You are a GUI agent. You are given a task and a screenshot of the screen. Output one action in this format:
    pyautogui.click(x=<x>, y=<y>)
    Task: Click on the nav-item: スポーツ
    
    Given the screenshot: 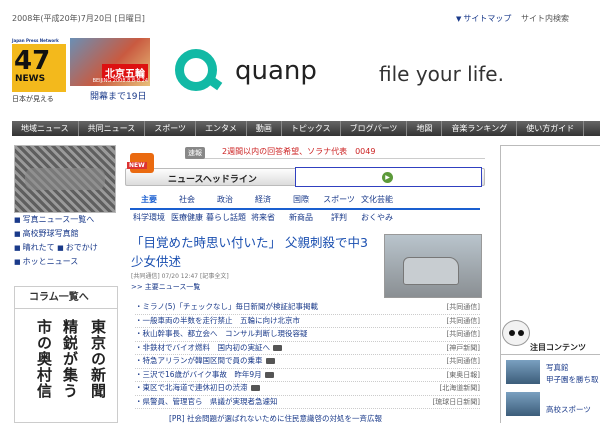 What is the action you would take?
    pyautogui.click(x=171, y=128)
    